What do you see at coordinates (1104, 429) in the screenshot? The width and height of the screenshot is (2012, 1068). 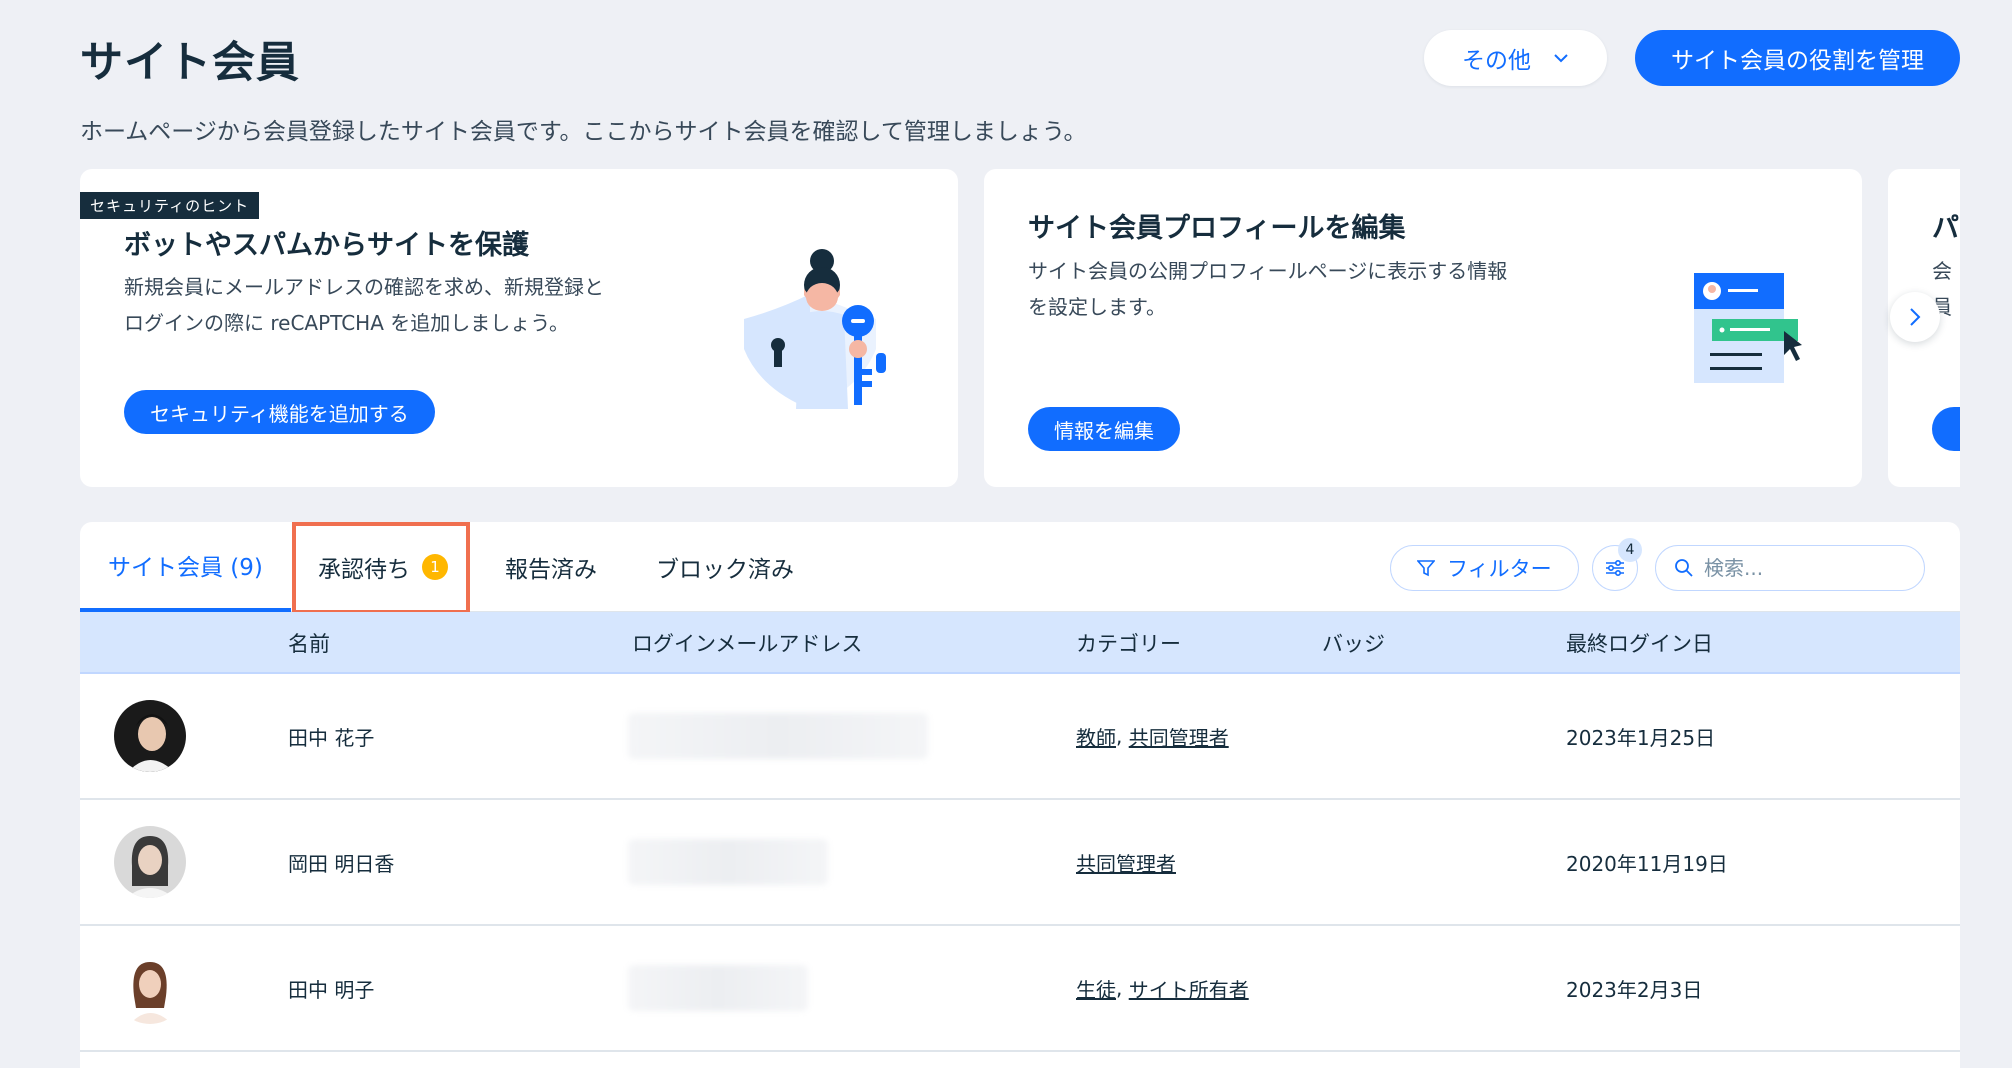 I see `edit-info-button: 情報を編集` at bounding box center [1104, 429].